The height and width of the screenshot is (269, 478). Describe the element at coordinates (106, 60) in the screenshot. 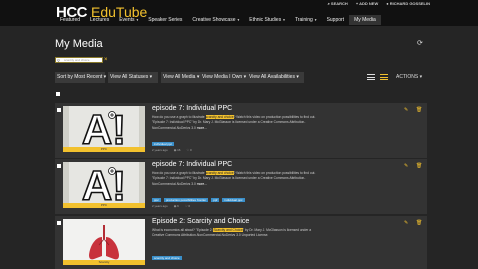

I see `clear-search-icon: ×` at that location.